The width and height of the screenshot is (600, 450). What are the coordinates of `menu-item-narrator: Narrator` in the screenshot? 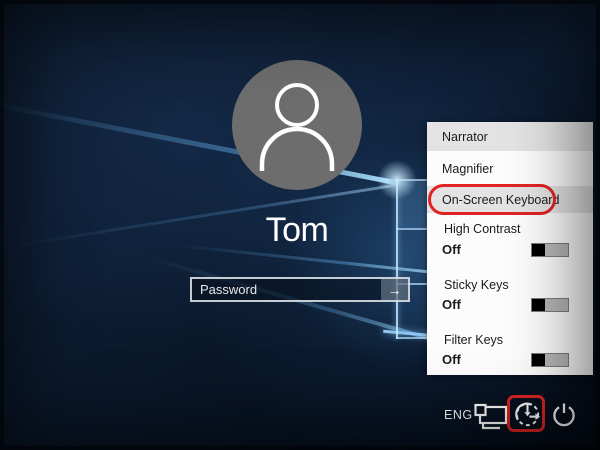 It's located at (510, 136).